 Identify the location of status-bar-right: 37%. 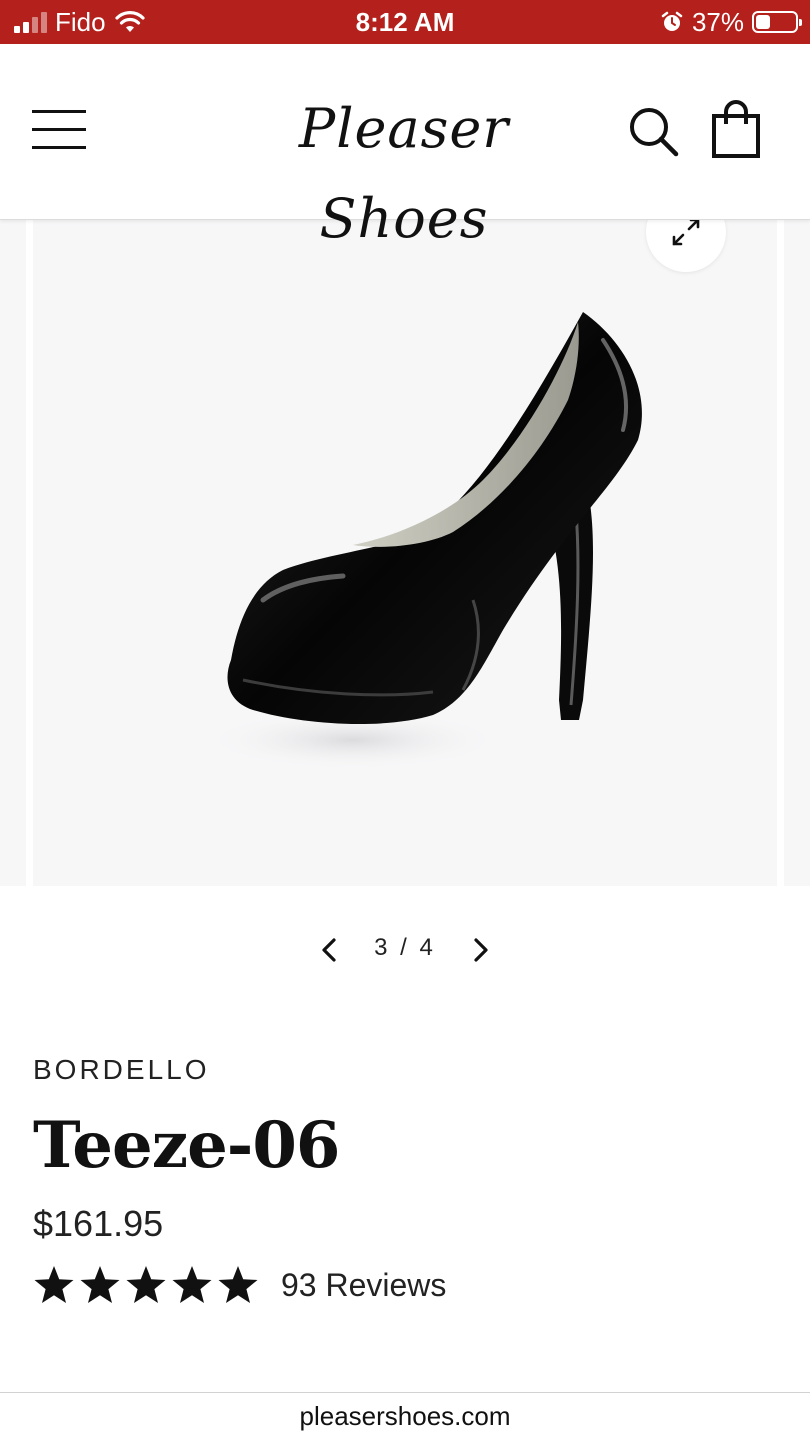
(731, 22).